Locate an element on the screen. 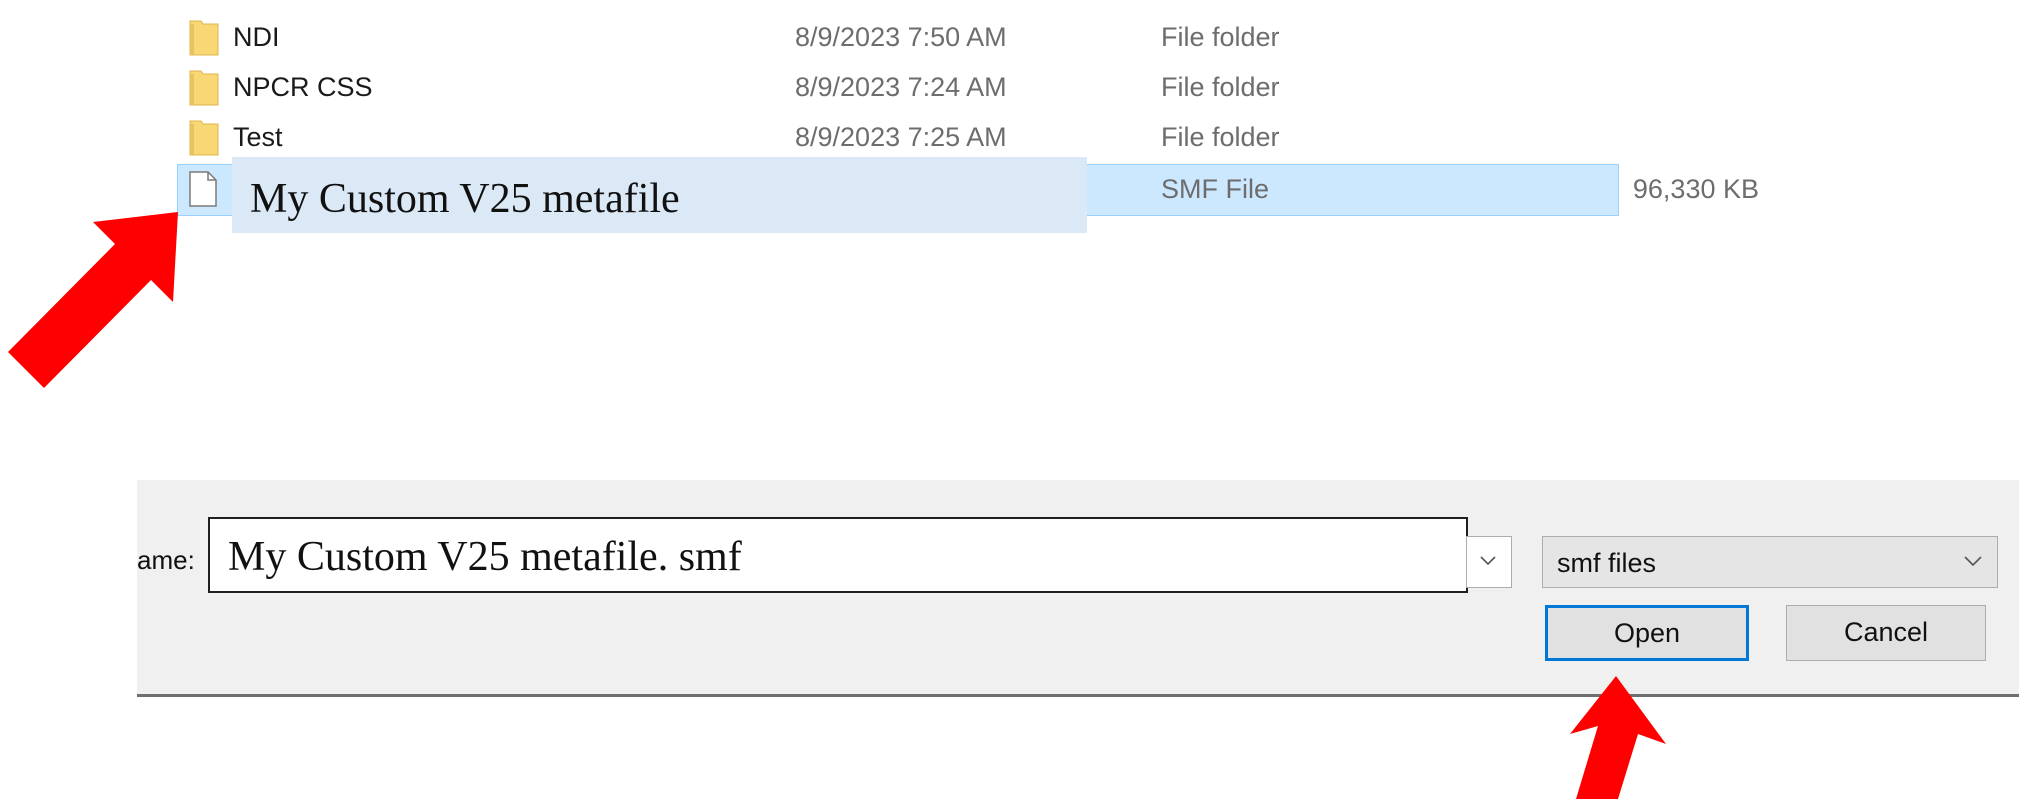  file-type-filter: smf files is located at coordinates (1770, 562).